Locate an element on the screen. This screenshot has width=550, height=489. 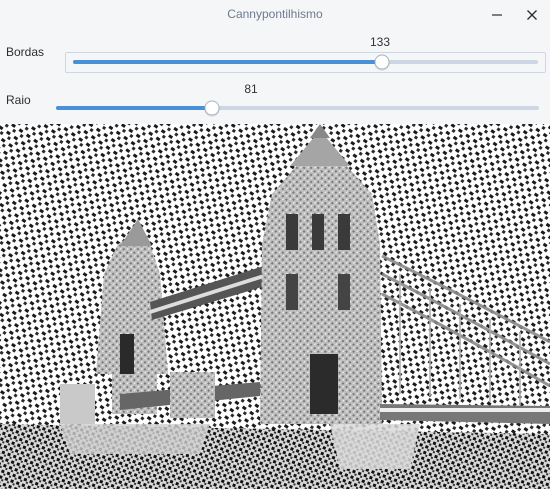
close-icon is located at coordinates (532, 15).